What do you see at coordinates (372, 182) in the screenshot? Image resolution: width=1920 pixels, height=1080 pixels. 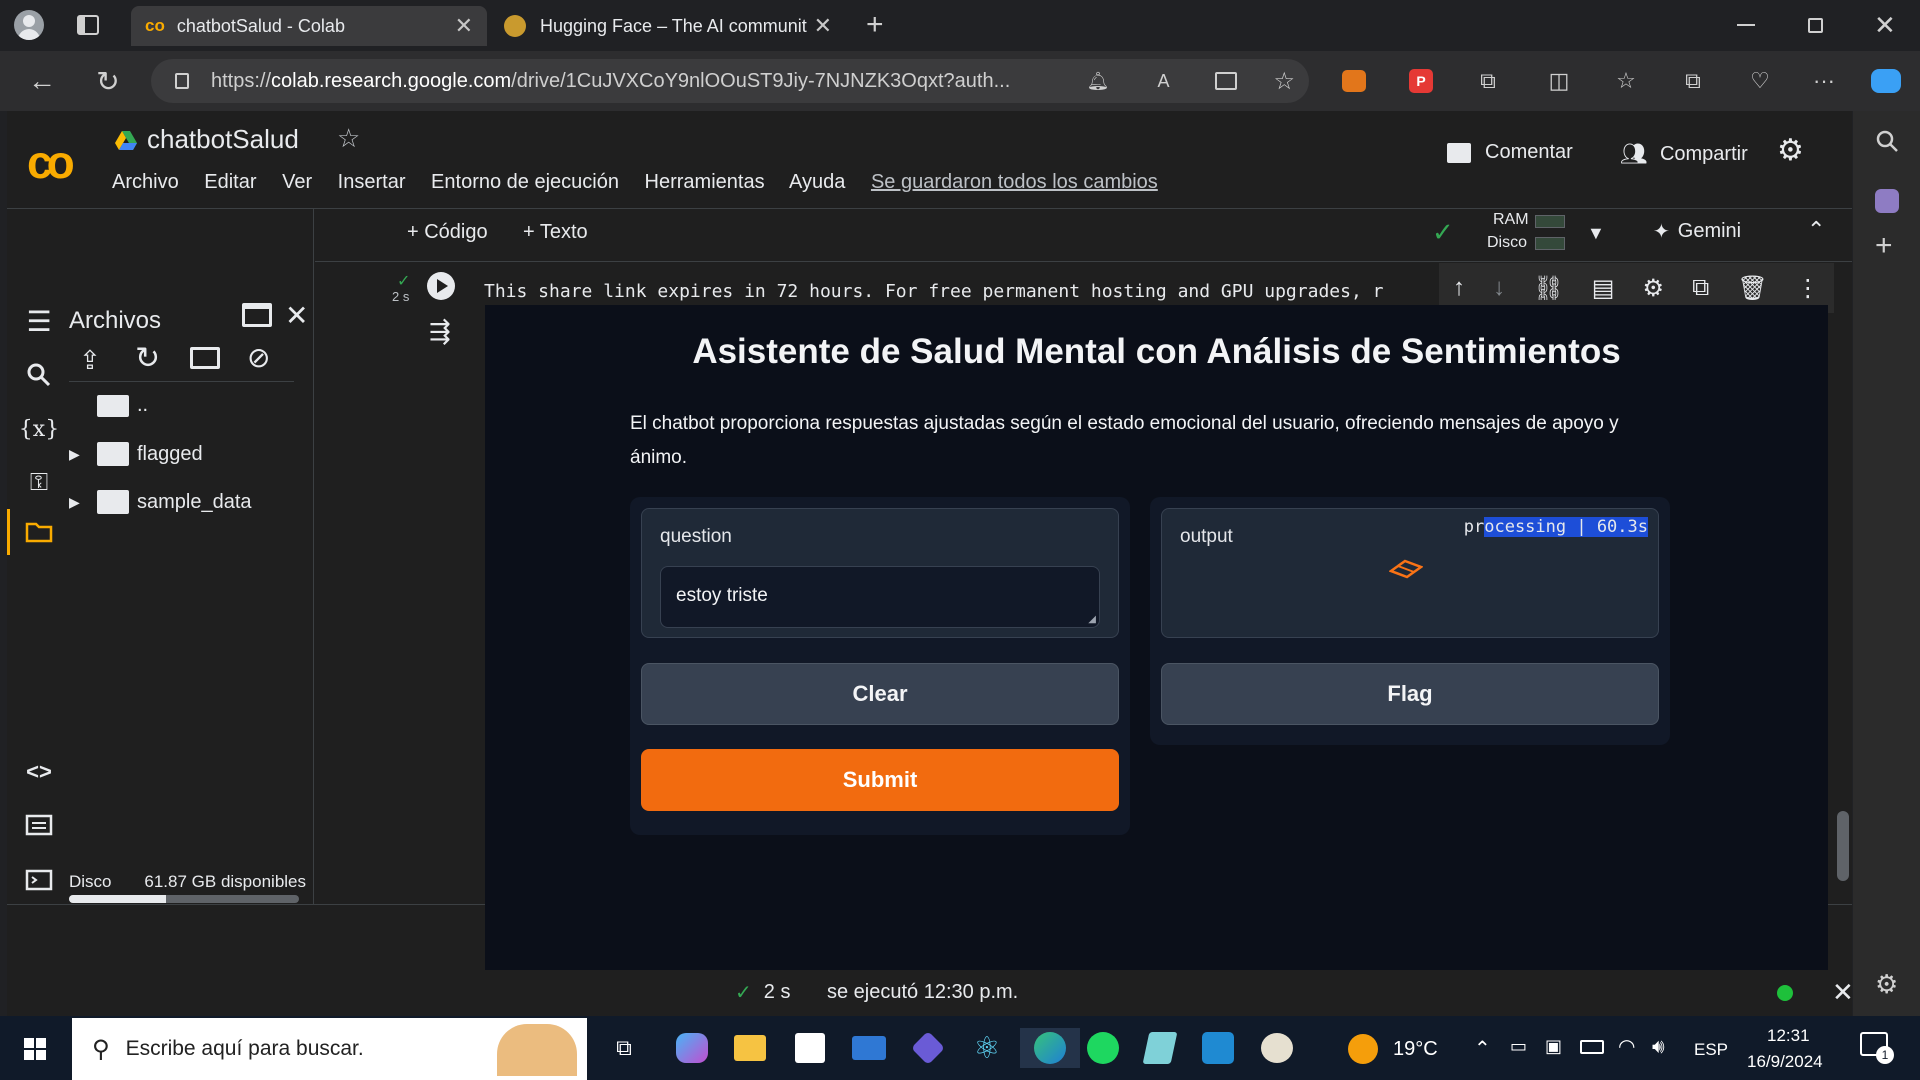 I see `menu-insertar: Insertar` at bounding box center [372, 182].